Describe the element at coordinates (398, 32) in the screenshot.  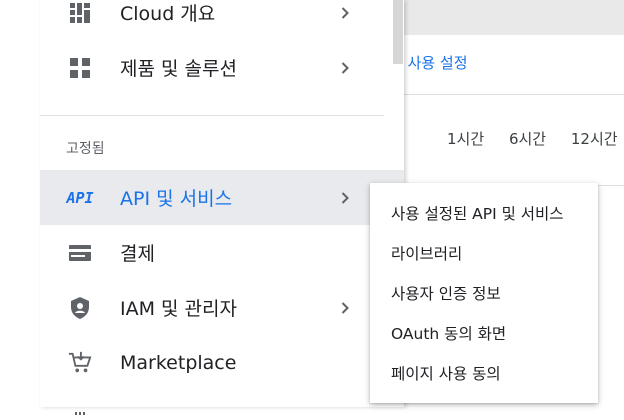
I see `drawer-scrollbar` at that location.